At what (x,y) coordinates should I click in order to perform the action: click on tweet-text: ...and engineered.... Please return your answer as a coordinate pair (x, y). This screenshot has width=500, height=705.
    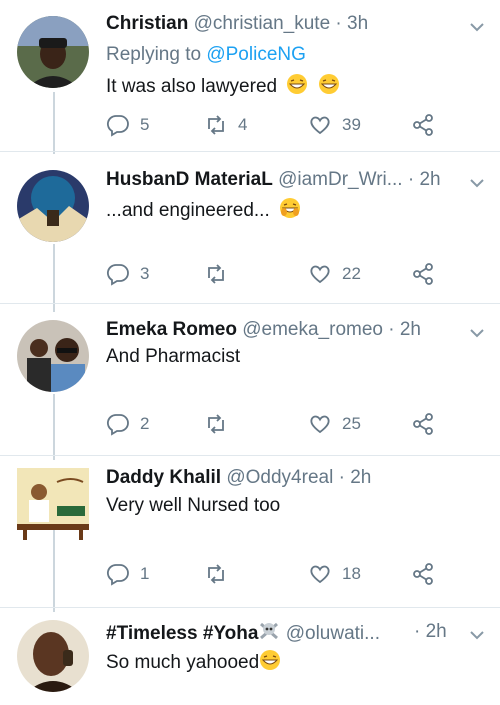
    Looking at the image, I should click on (203, 210).